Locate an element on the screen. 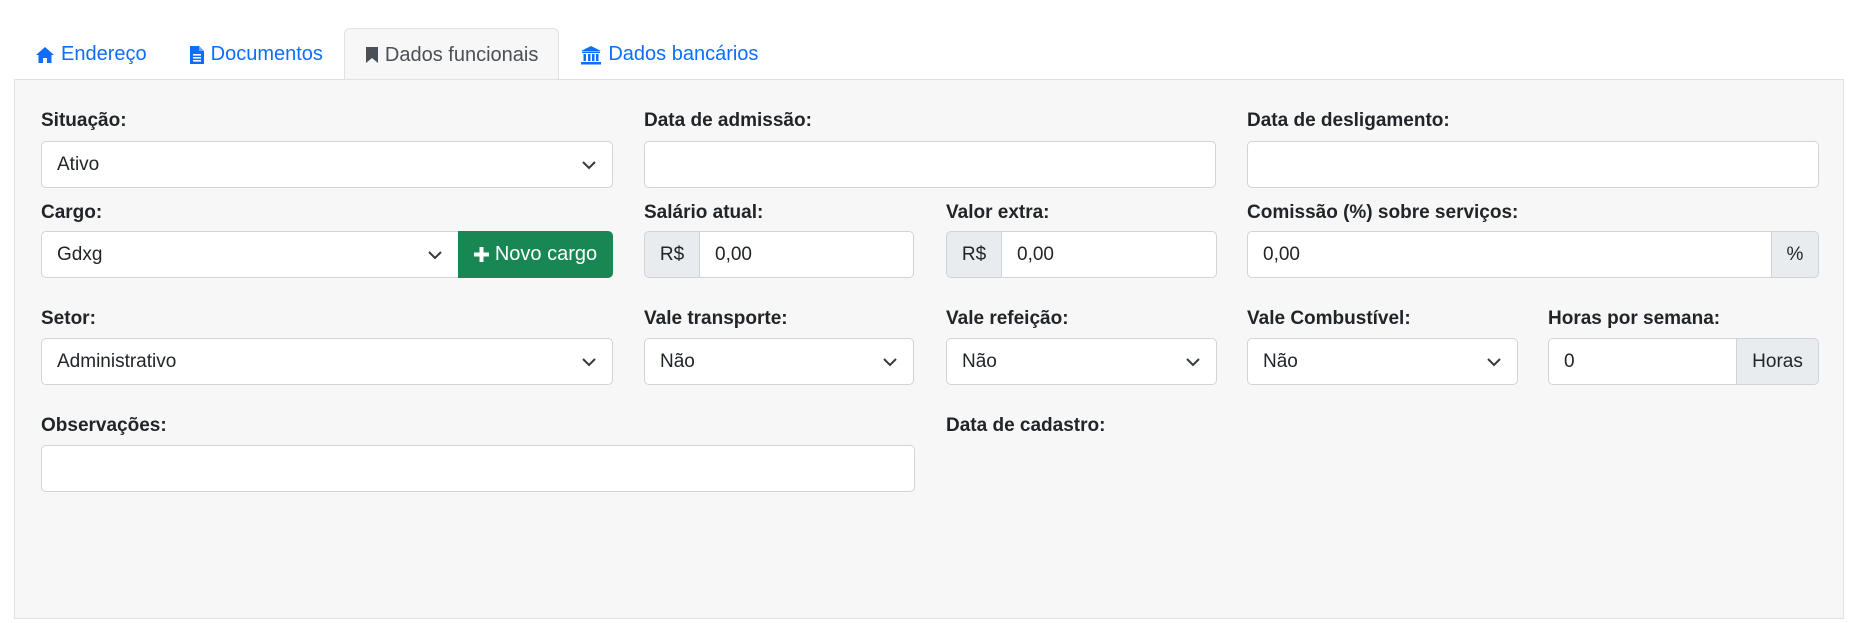 This screenshot has height=623, width=1852. data-admissao-input is located at coordinates (930, 164).